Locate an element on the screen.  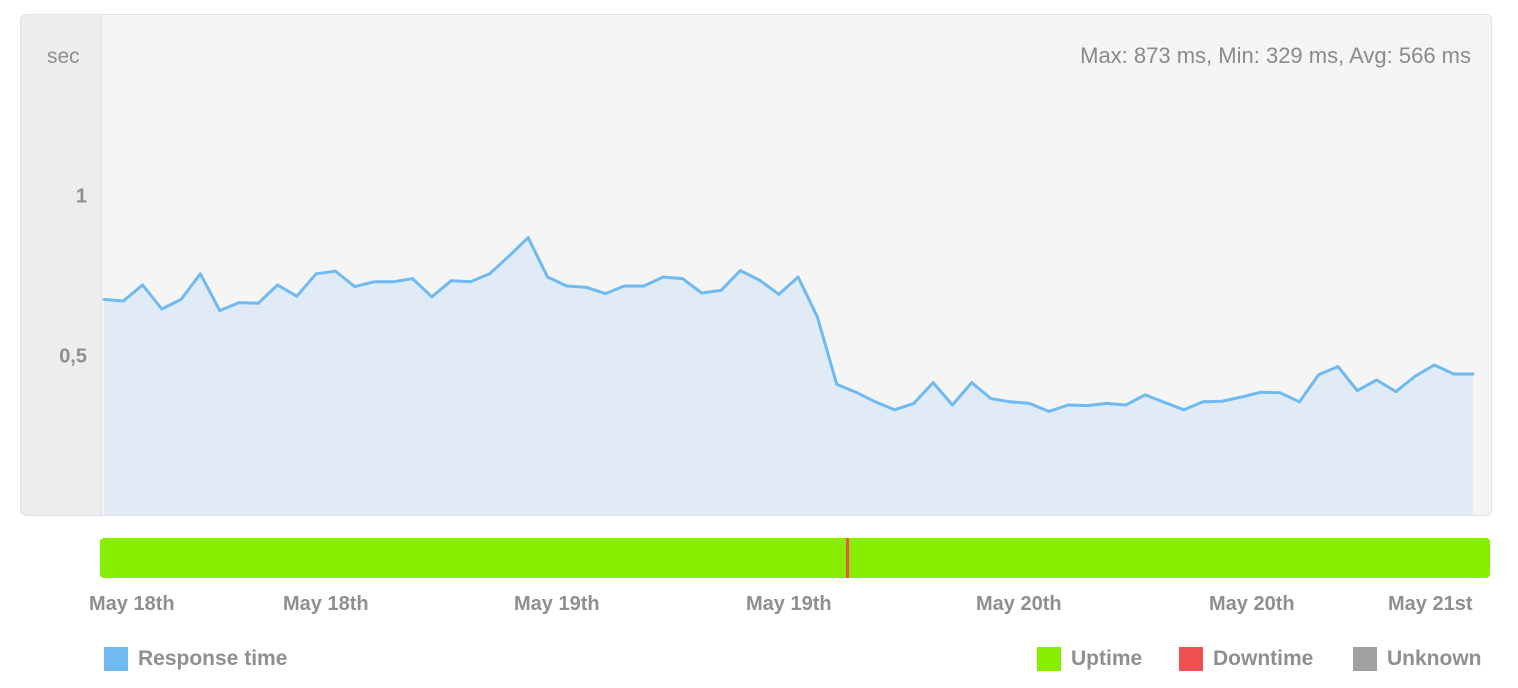
x-tick-label: May 21st is located at coordinates (1430, 604).